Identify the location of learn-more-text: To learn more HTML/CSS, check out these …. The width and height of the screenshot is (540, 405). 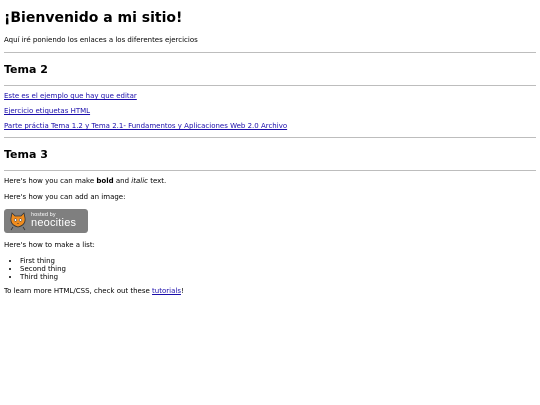
(94, 291).